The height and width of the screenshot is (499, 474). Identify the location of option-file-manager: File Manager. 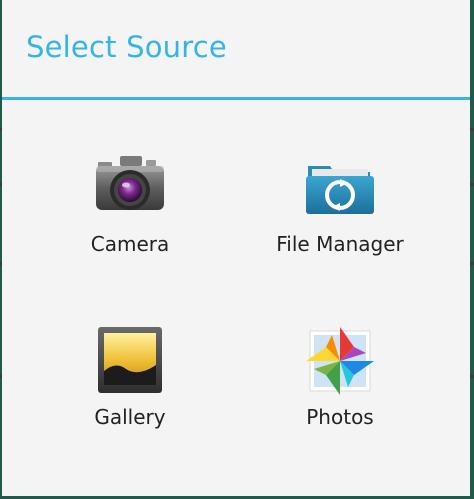
(340, 222).